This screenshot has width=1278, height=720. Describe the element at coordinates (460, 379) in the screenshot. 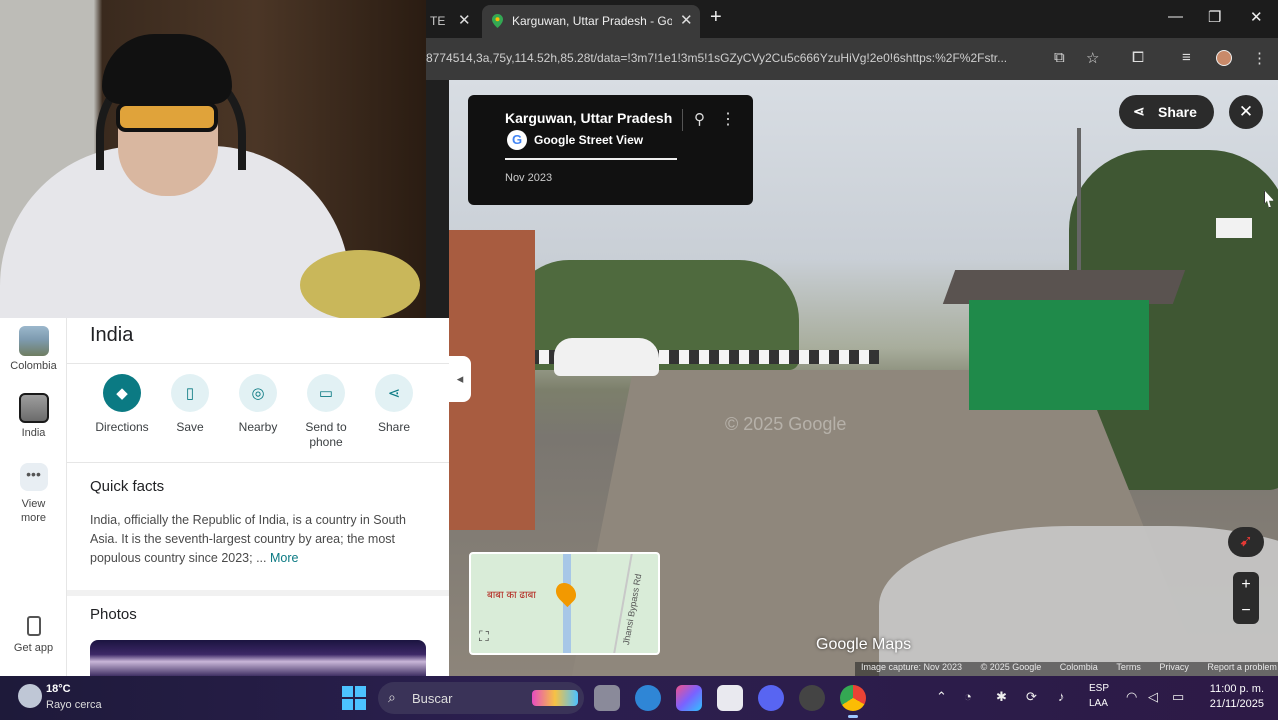

I see `collapse-panel-button: ◂` at that location.